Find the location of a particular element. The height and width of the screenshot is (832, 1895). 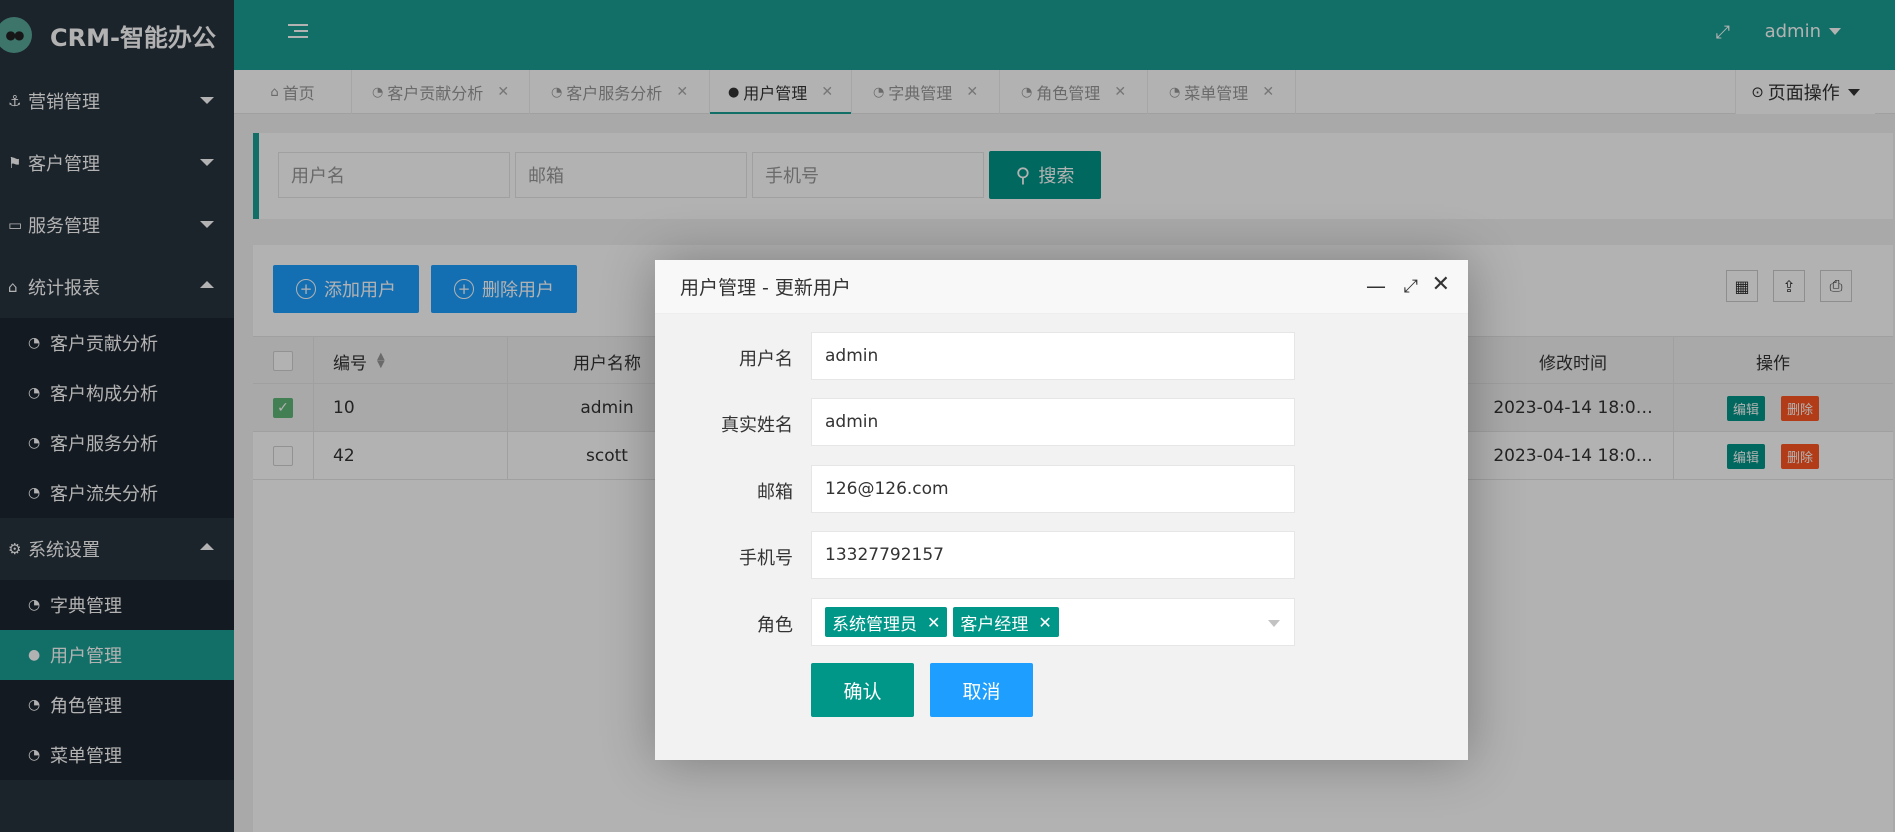

cancel-button: 取消 is located at coordinates (981, 690).